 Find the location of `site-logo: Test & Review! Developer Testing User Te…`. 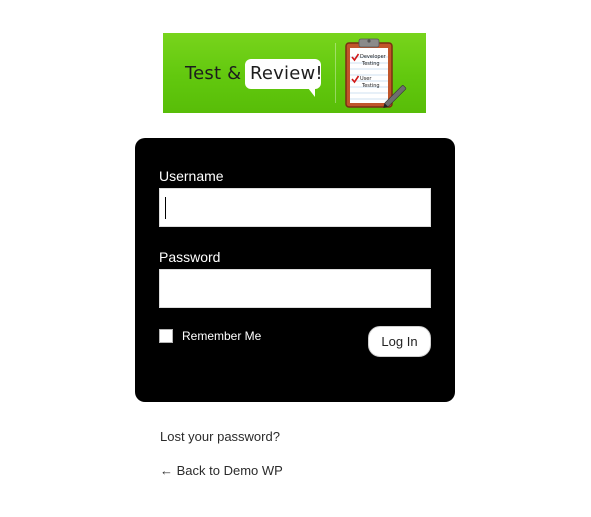

site-logo: Test & Review! Developer Testing User Te… is located at coordinates (294, 73).